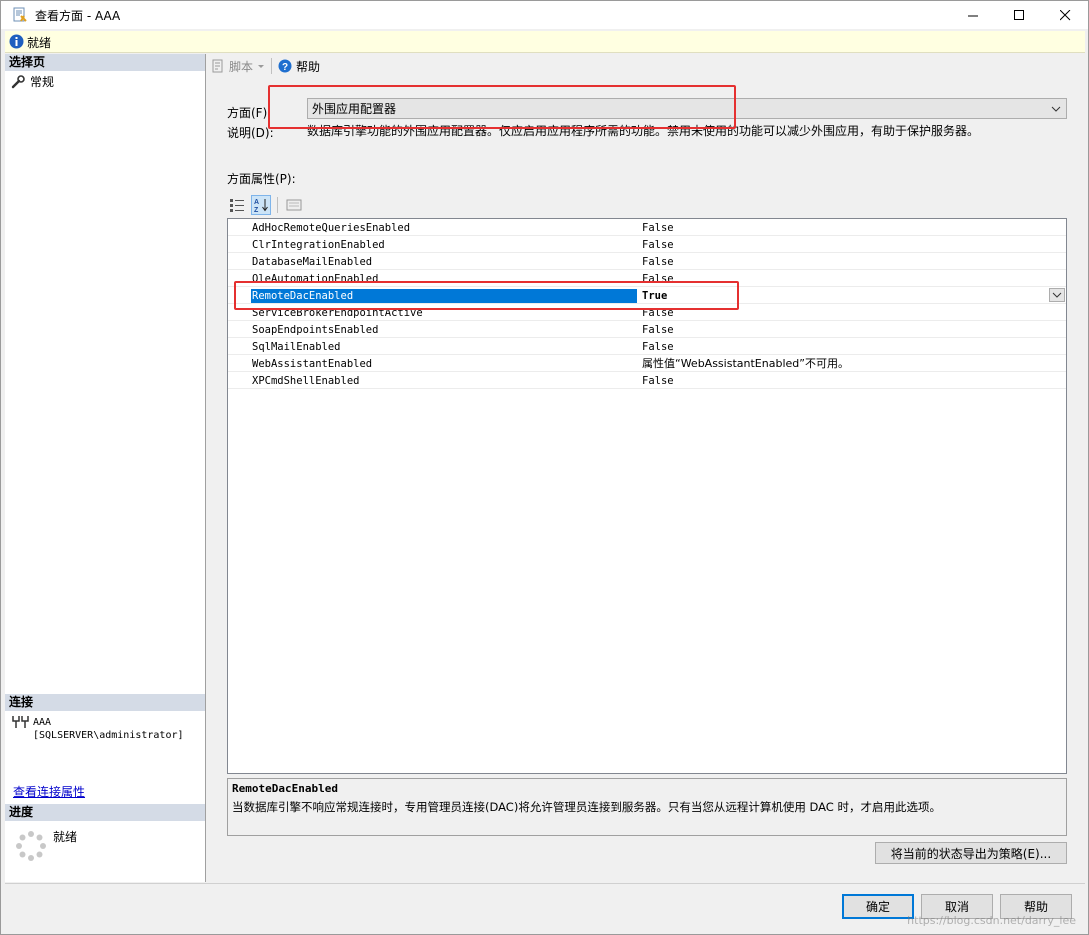 This screenshot has height=935, width=1089. I want to click on property-row: SqlMailEnabled False, so click(647, 346).